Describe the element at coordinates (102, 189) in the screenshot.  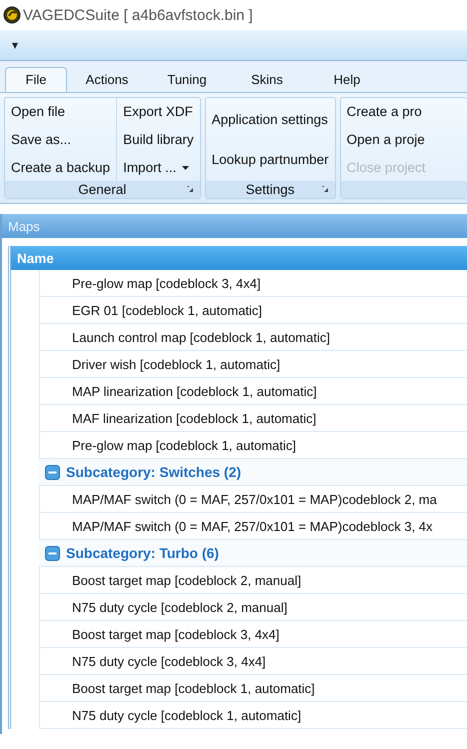
I see `group-label: General` at that location.